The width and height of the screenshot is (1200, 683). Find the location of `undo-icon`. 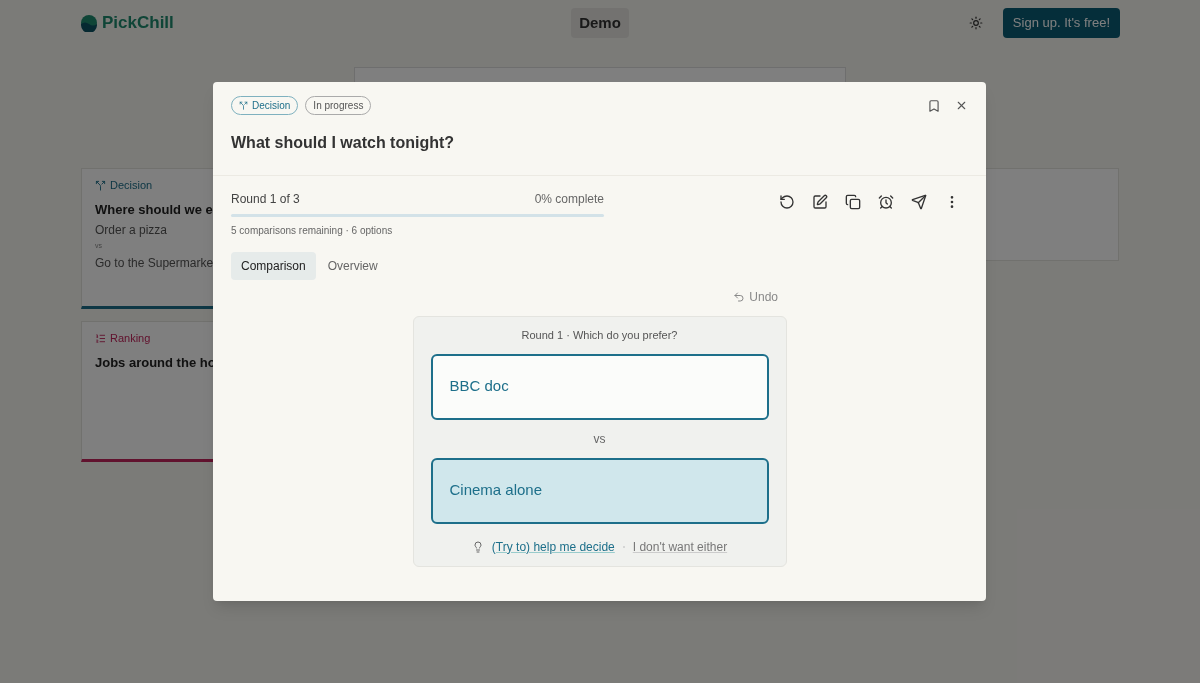

undo-icon is located at coordinates (739, 297).